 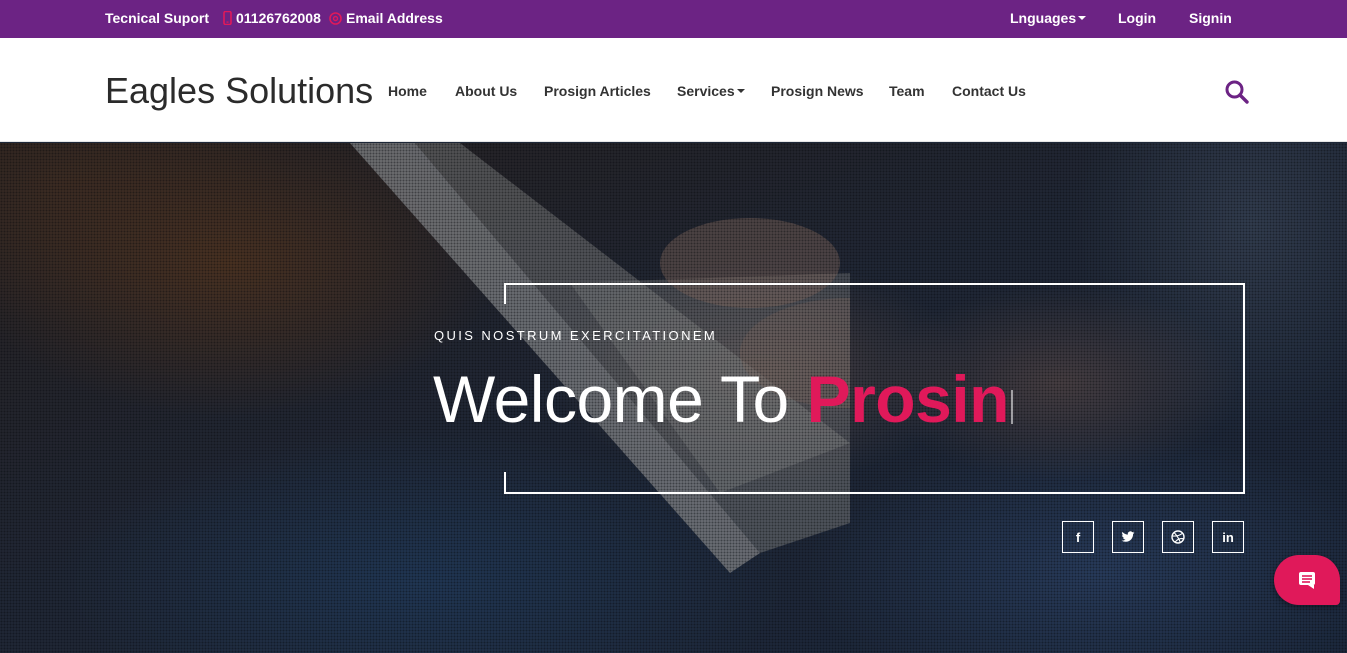 I want to click on languages-label: Lnguages, so click(x=1043, y=18).